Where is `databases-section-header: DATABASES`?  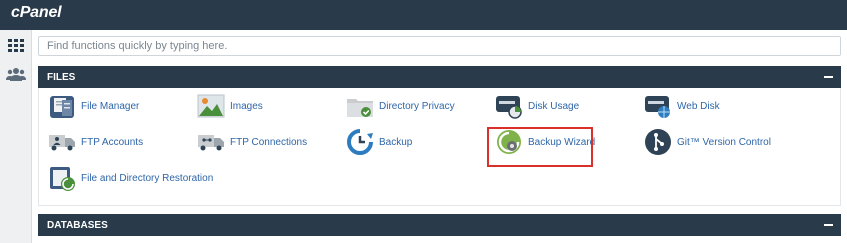
databases-section-header: DATABASES is located at coordinates (439, 225).